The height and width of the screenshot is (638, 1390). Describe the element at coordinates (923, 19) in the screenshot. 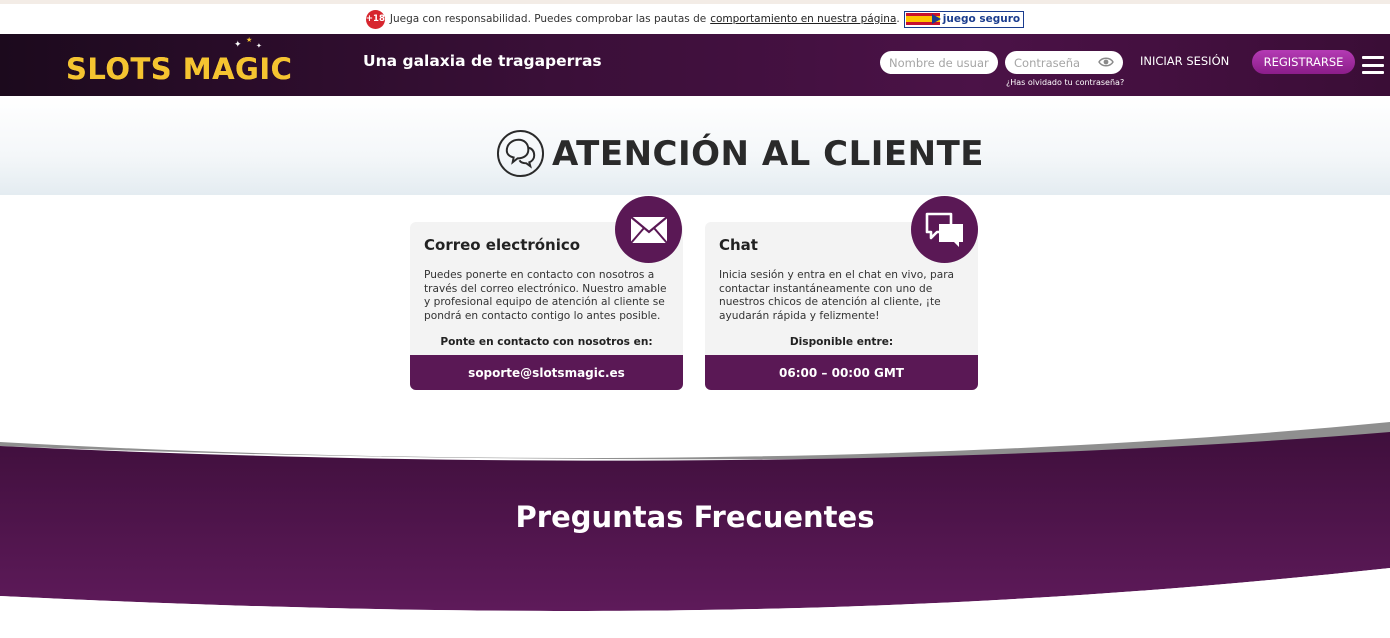

I see `spanish-flag-icon` at that location.